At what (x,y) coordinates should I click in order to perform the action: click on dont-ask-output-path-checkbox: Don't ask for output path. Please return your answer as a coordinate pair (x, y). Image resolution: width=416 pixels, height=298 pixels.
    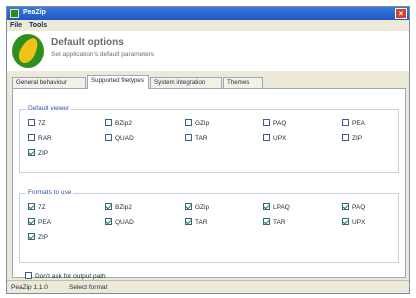
    Looking at the image, I should click on (65, 276).